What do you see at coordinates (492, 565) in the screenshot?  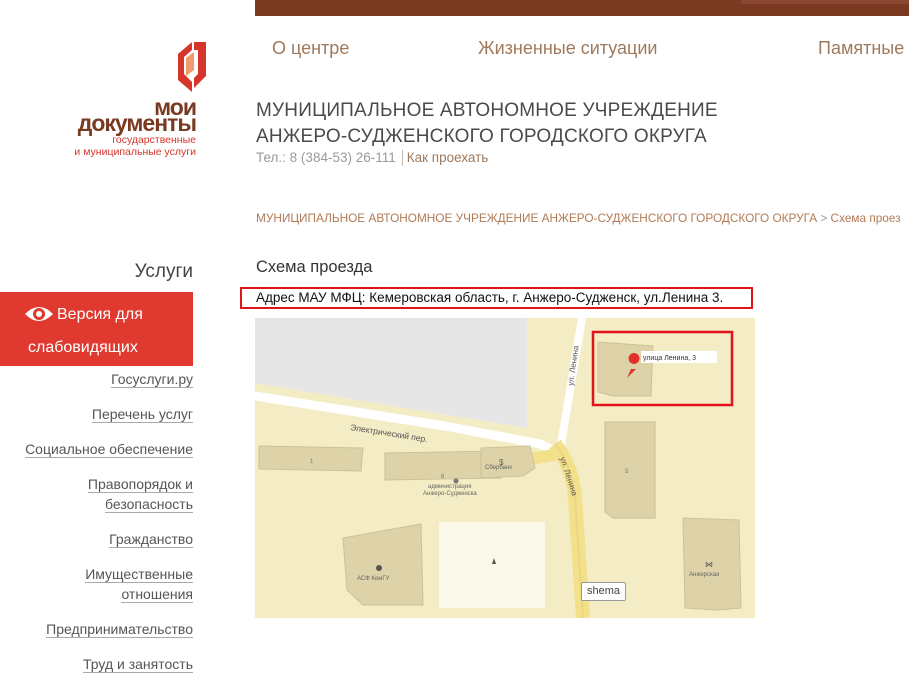 I see `map-open-area` at bounding box center [492, 565].